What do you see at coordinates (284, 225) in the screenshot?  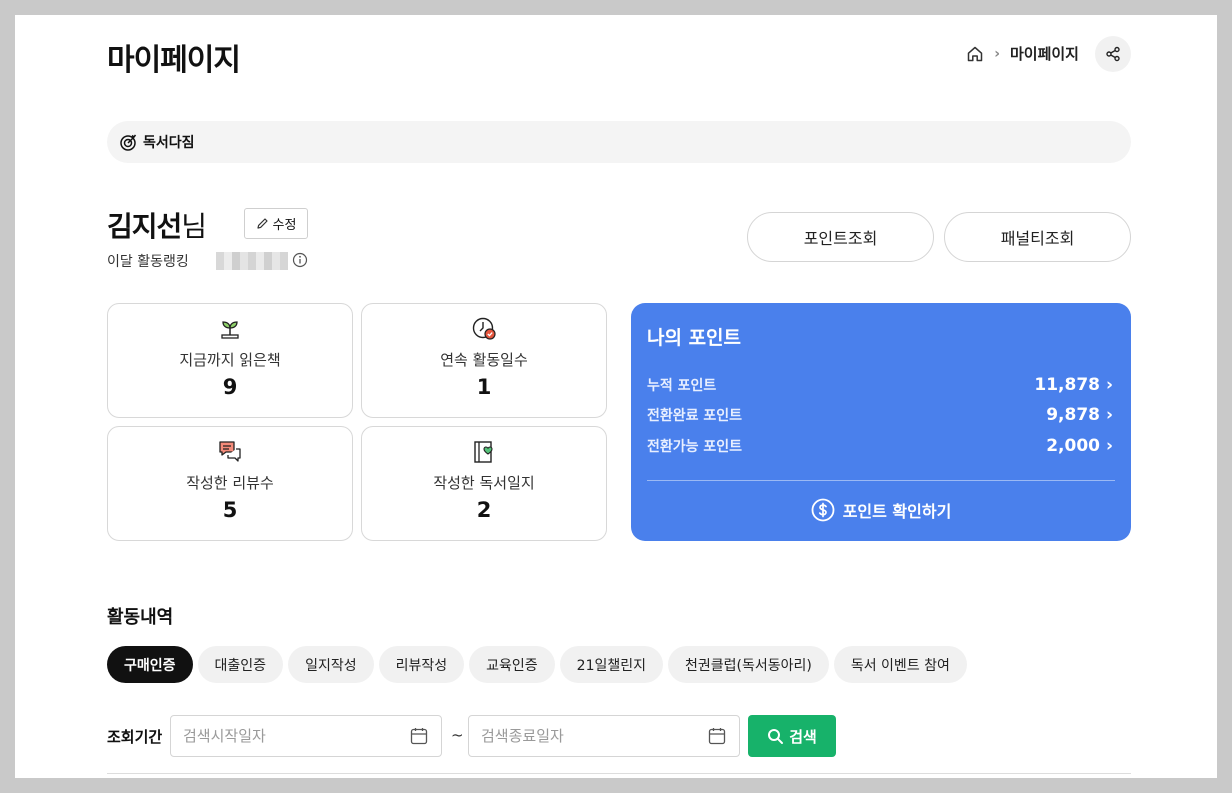 I see `edit-label: 수정` at bounding box center [284, 225].